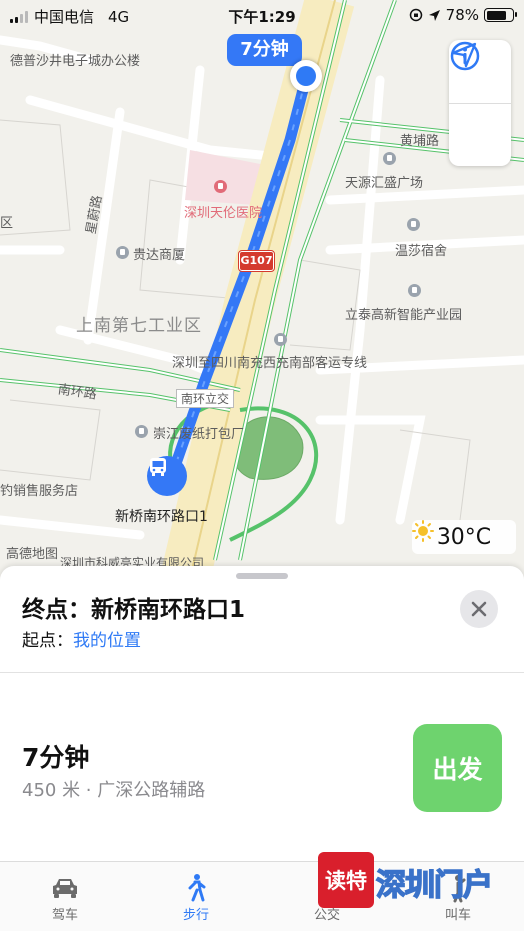 This screenshot has height=931, width=524. What do you see at coordinates (269, 361) in the screenshot?
I see `poi-bus-line: 深圳至四川南充西充南部客运专线` at bounding box center [269, 361].